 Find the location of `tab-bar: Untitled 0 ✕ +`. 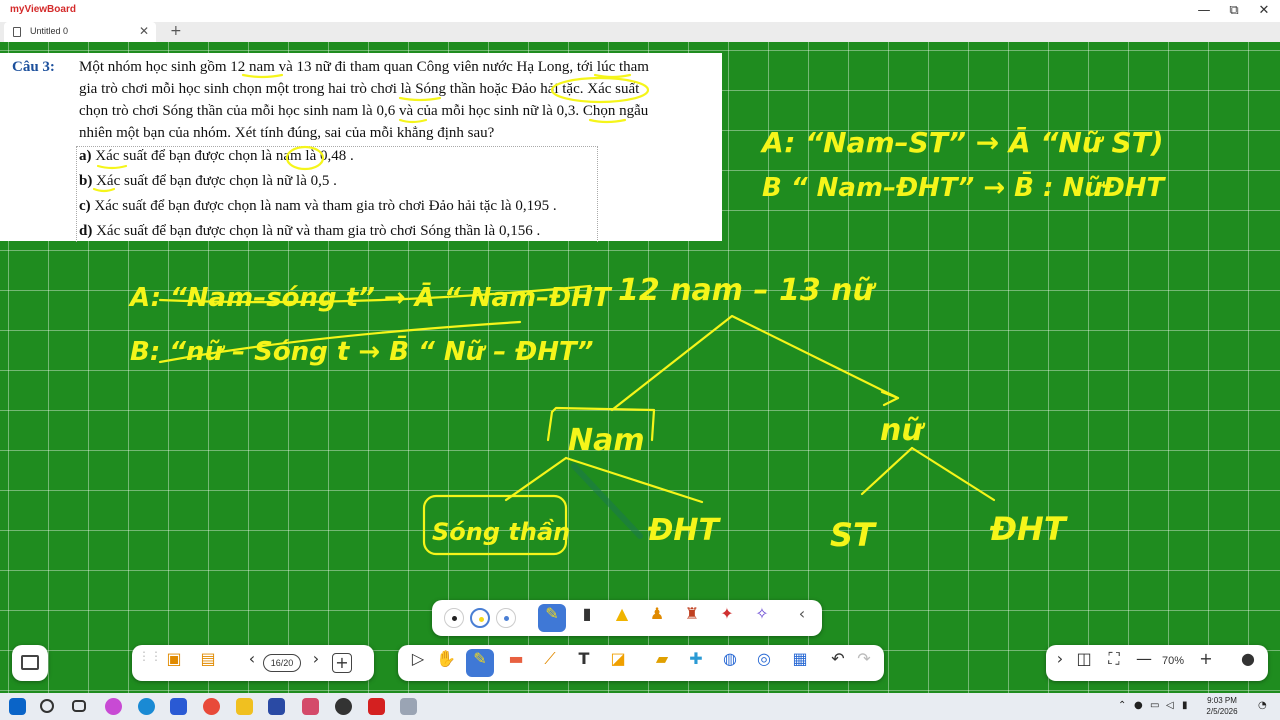

tab-bar: Untitled 0 ✕ + is located at coordinates (640, 32).